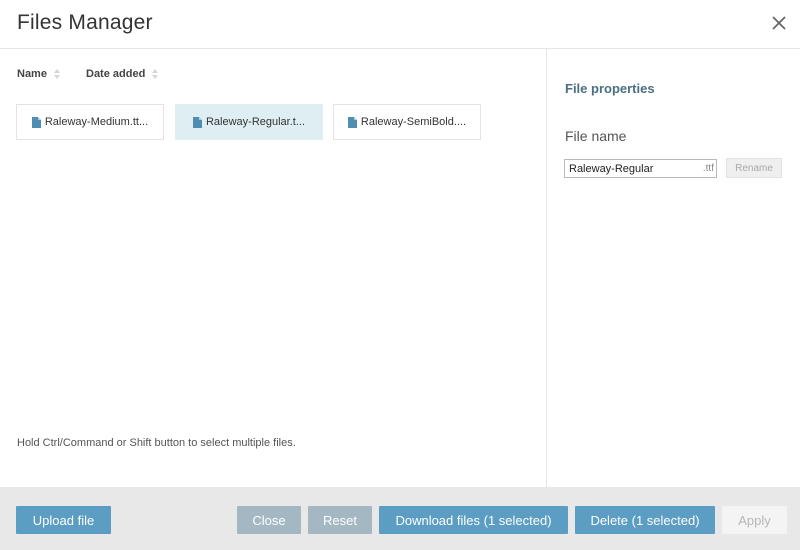 This screenshot has height=550, width=800. Describe the element at coordinates (708, 168) in the screenshot. I see `file-extension: .ttf` at that location.